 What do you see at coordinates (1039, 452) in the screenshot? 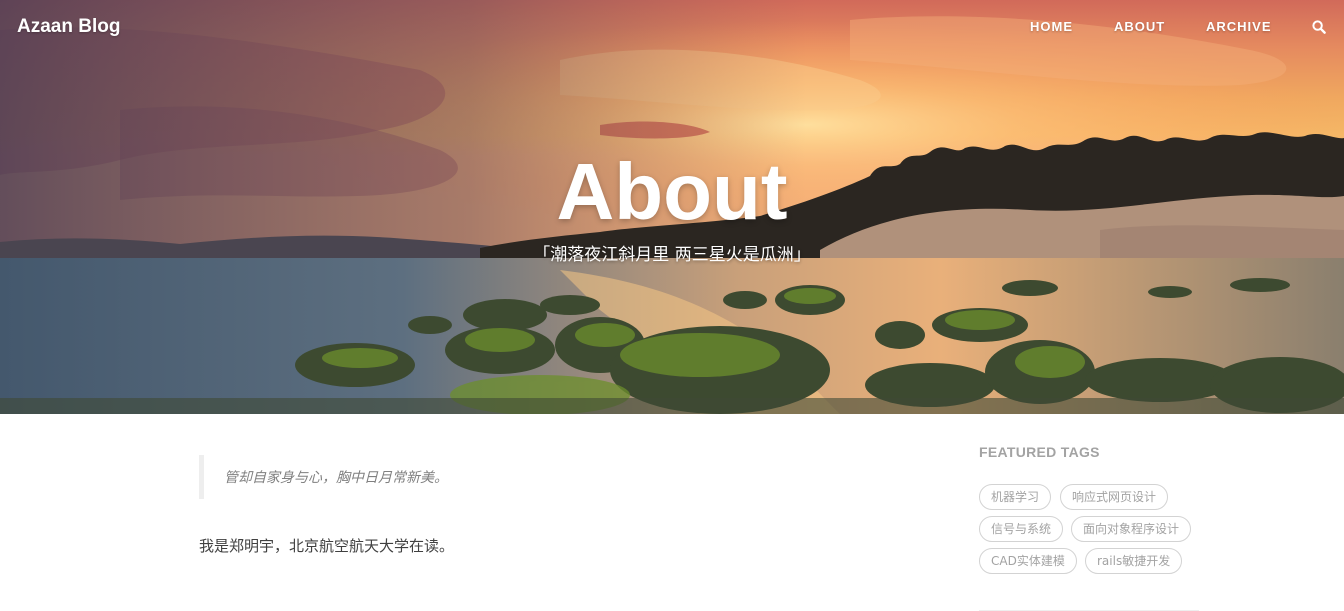
I see `featured-tags-heading: FEATURED TAGS` at bounding box center [1039, 452].